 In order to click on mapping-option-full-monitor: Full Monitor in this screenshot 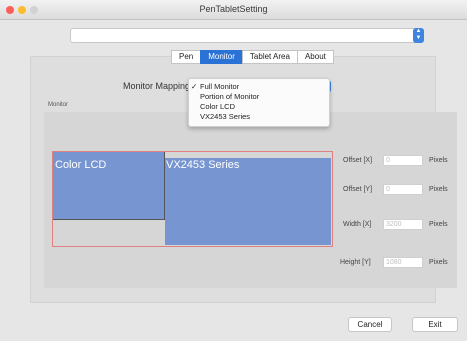, I will do `click(219, 86)`.